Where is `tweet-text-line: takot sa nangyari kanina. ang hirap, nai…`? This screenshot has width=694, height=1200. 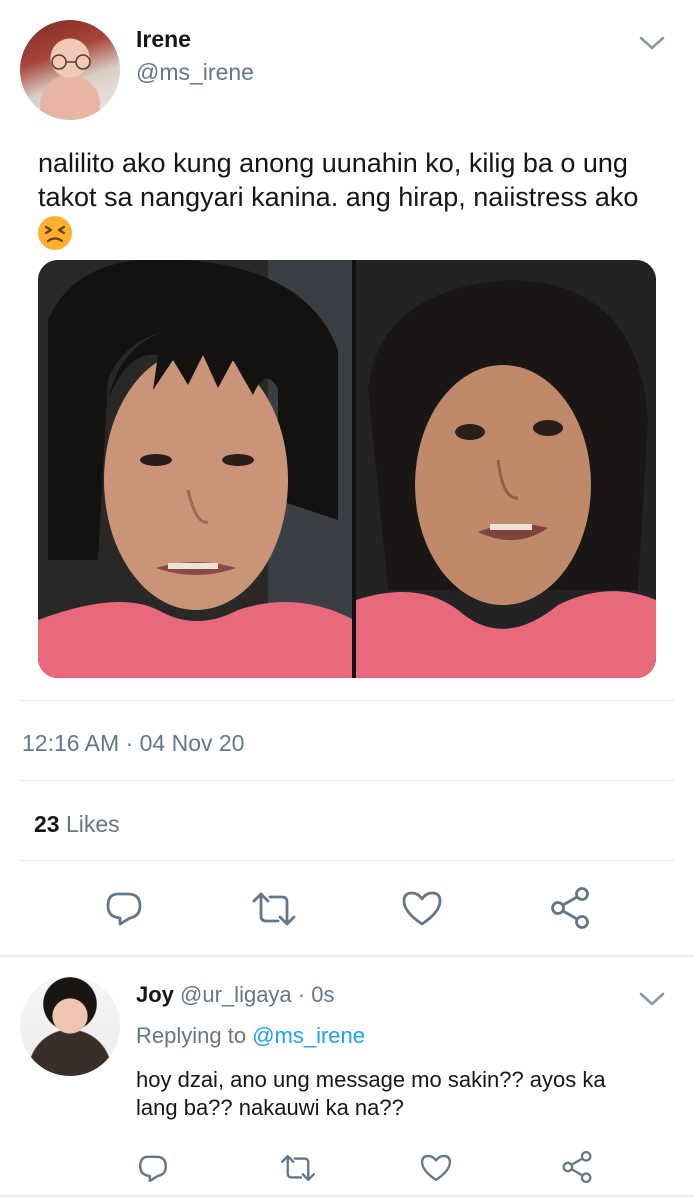 tweet-text-line: takot sa nangyari kanina. ang hirap, nai… is located at coordinates (338, 197).